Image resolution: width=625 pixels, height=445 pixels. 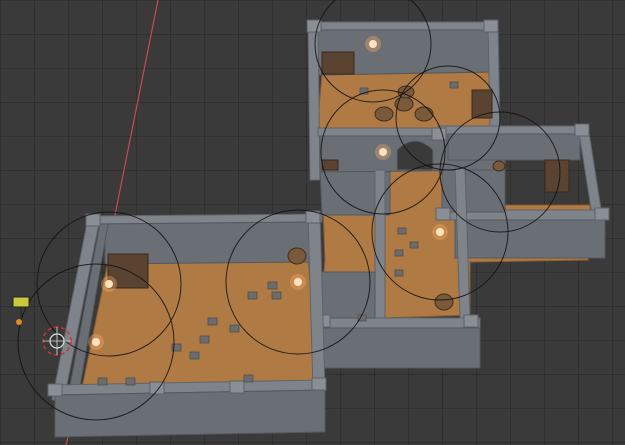 I want to click on corridor-south-face, so click(x=400, y=348).